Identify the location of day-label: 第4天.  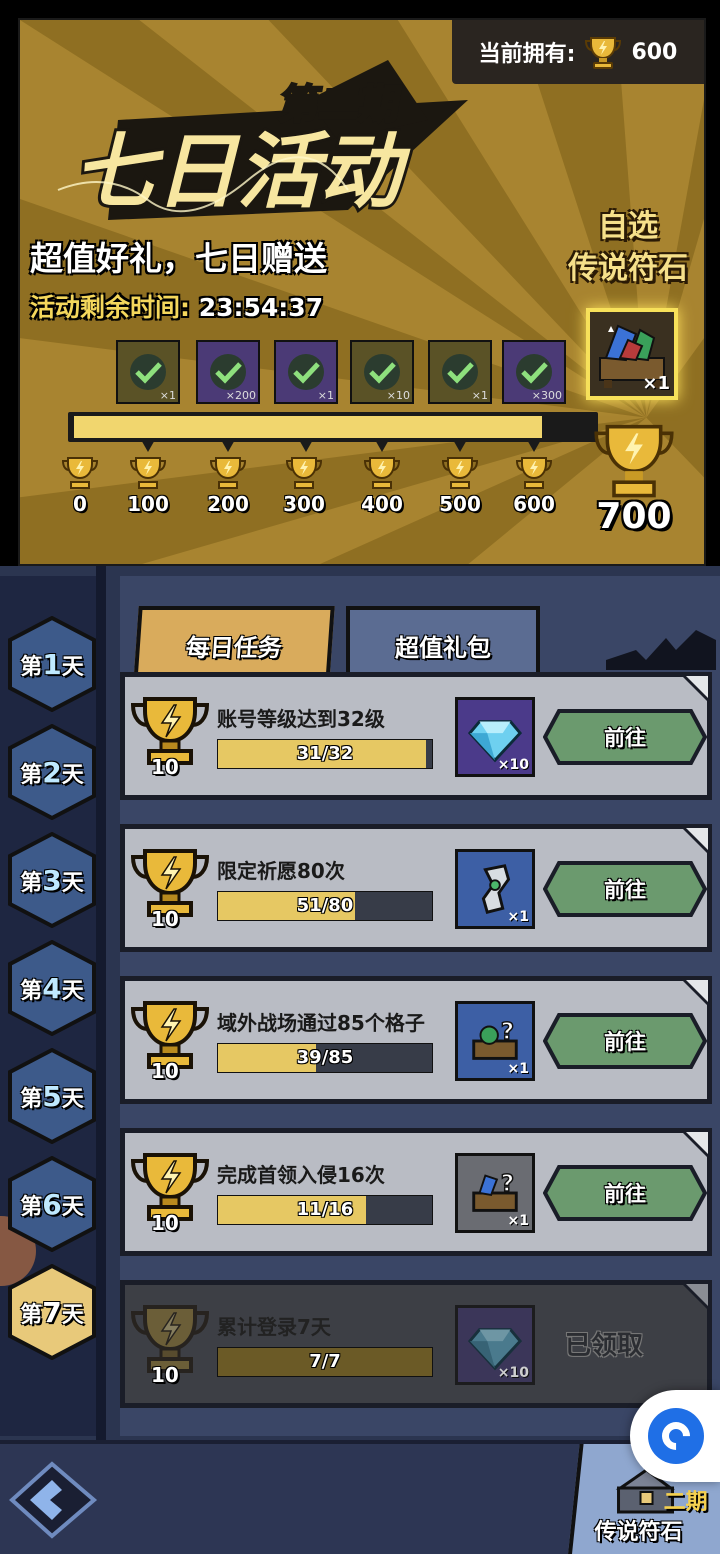
(52, 988).